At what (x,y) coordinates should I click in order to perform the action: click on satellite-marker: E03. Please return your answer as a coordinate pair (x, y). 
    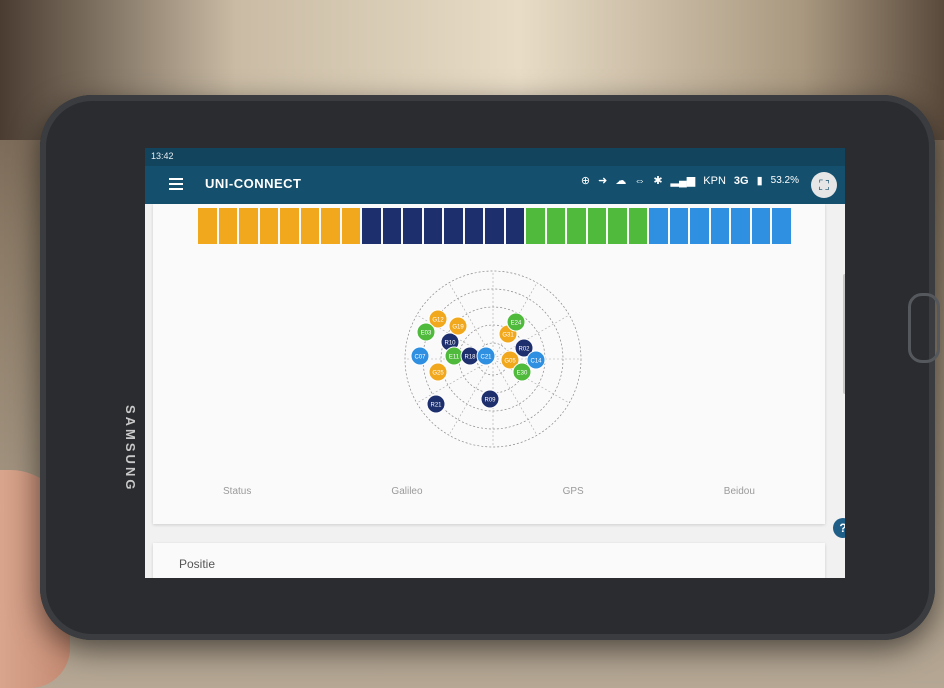
    Looking at the image, I should click on (426, 332).